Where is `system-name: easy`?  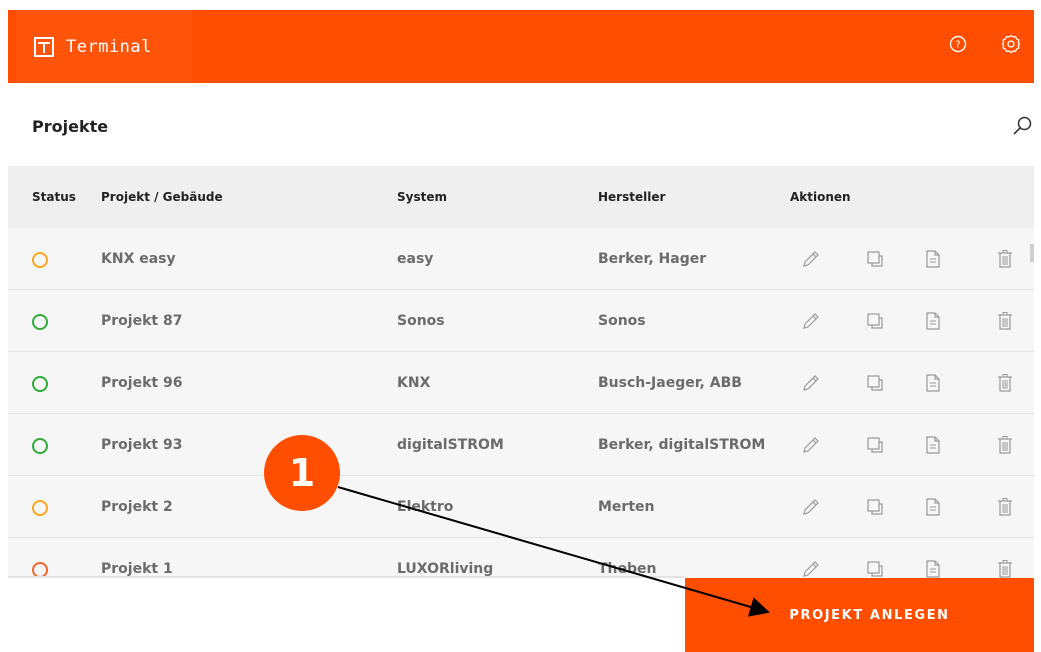
system-name: easy is located at coordinates (415, 259).